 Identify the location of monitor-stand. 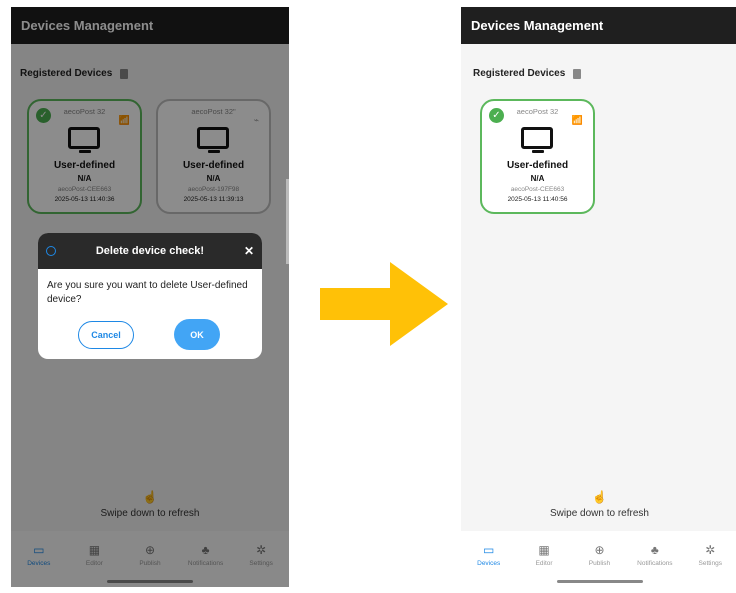
(538, 151).